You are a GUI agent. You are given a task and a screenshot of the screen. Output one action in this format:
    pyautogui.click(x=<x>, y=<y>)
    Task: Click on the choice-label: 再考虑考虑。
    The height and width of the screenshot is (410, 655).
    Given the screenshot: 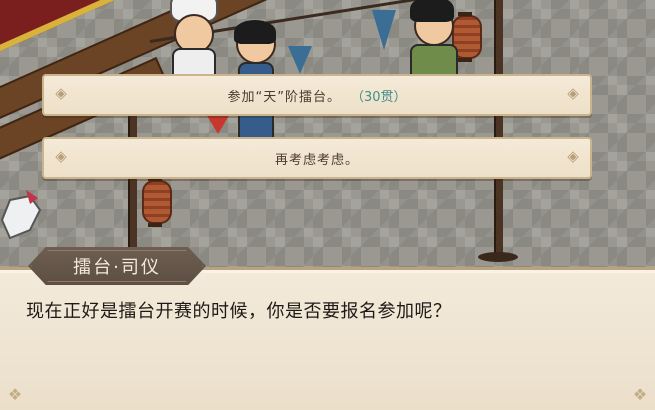 What is the action you would take?
    pyautogui.click(x=316, y=160)
    